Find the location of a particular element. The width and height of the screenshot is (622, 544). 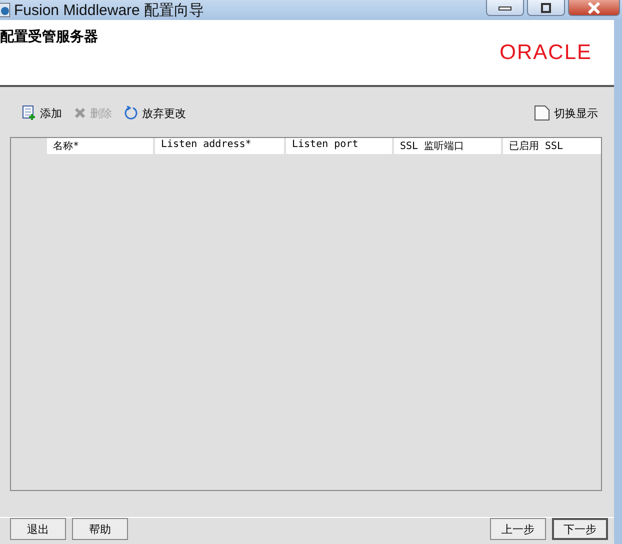

delete-icon is located at coordinates (80, 113).